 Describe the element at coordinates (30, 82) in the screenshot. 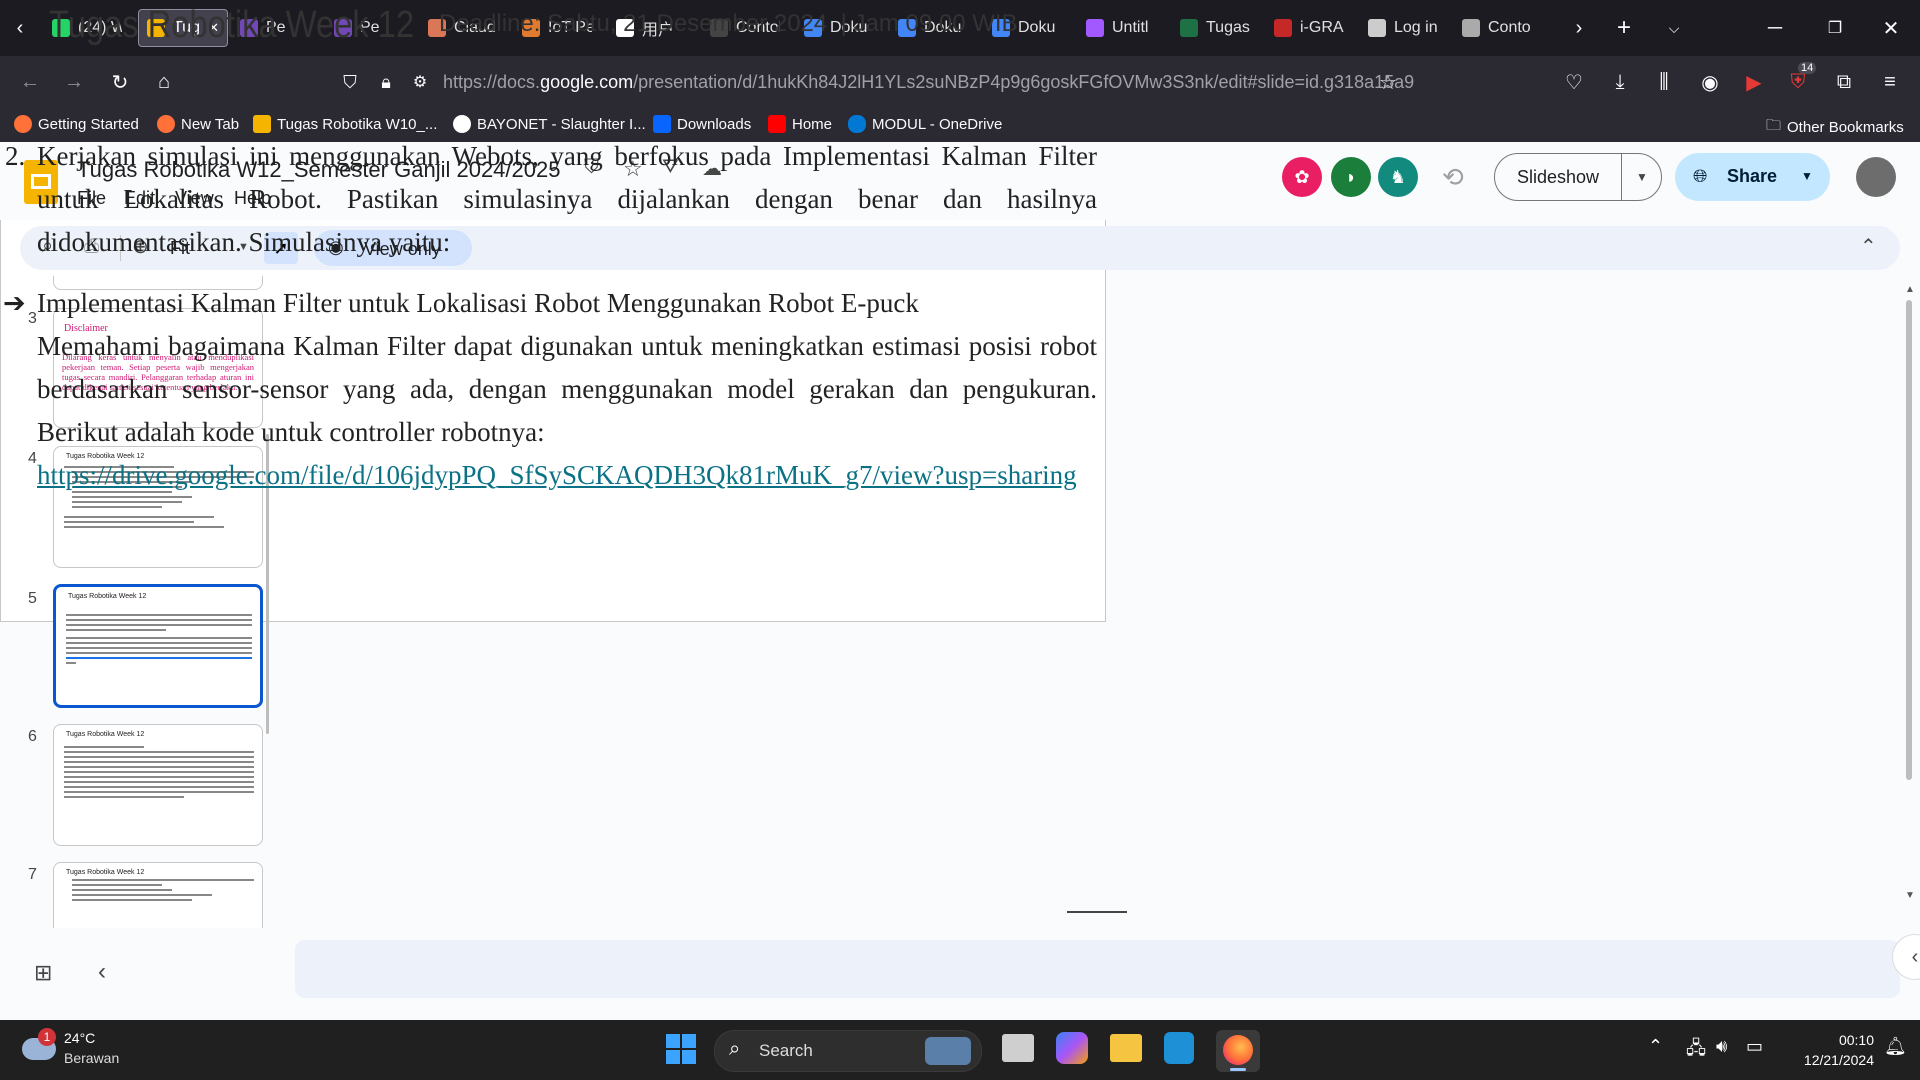

I see `back-icon: ←` at that location.